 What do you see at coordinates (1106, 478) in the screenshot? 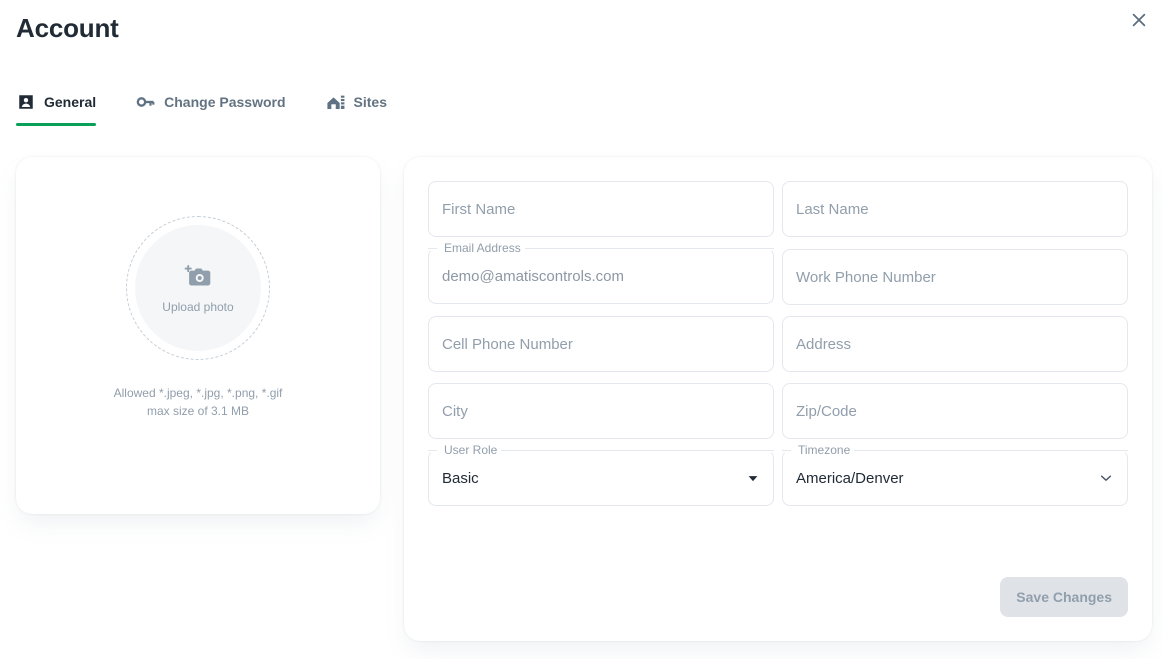
I see `chevron-down-icon` at bounding box center [1106, 478].